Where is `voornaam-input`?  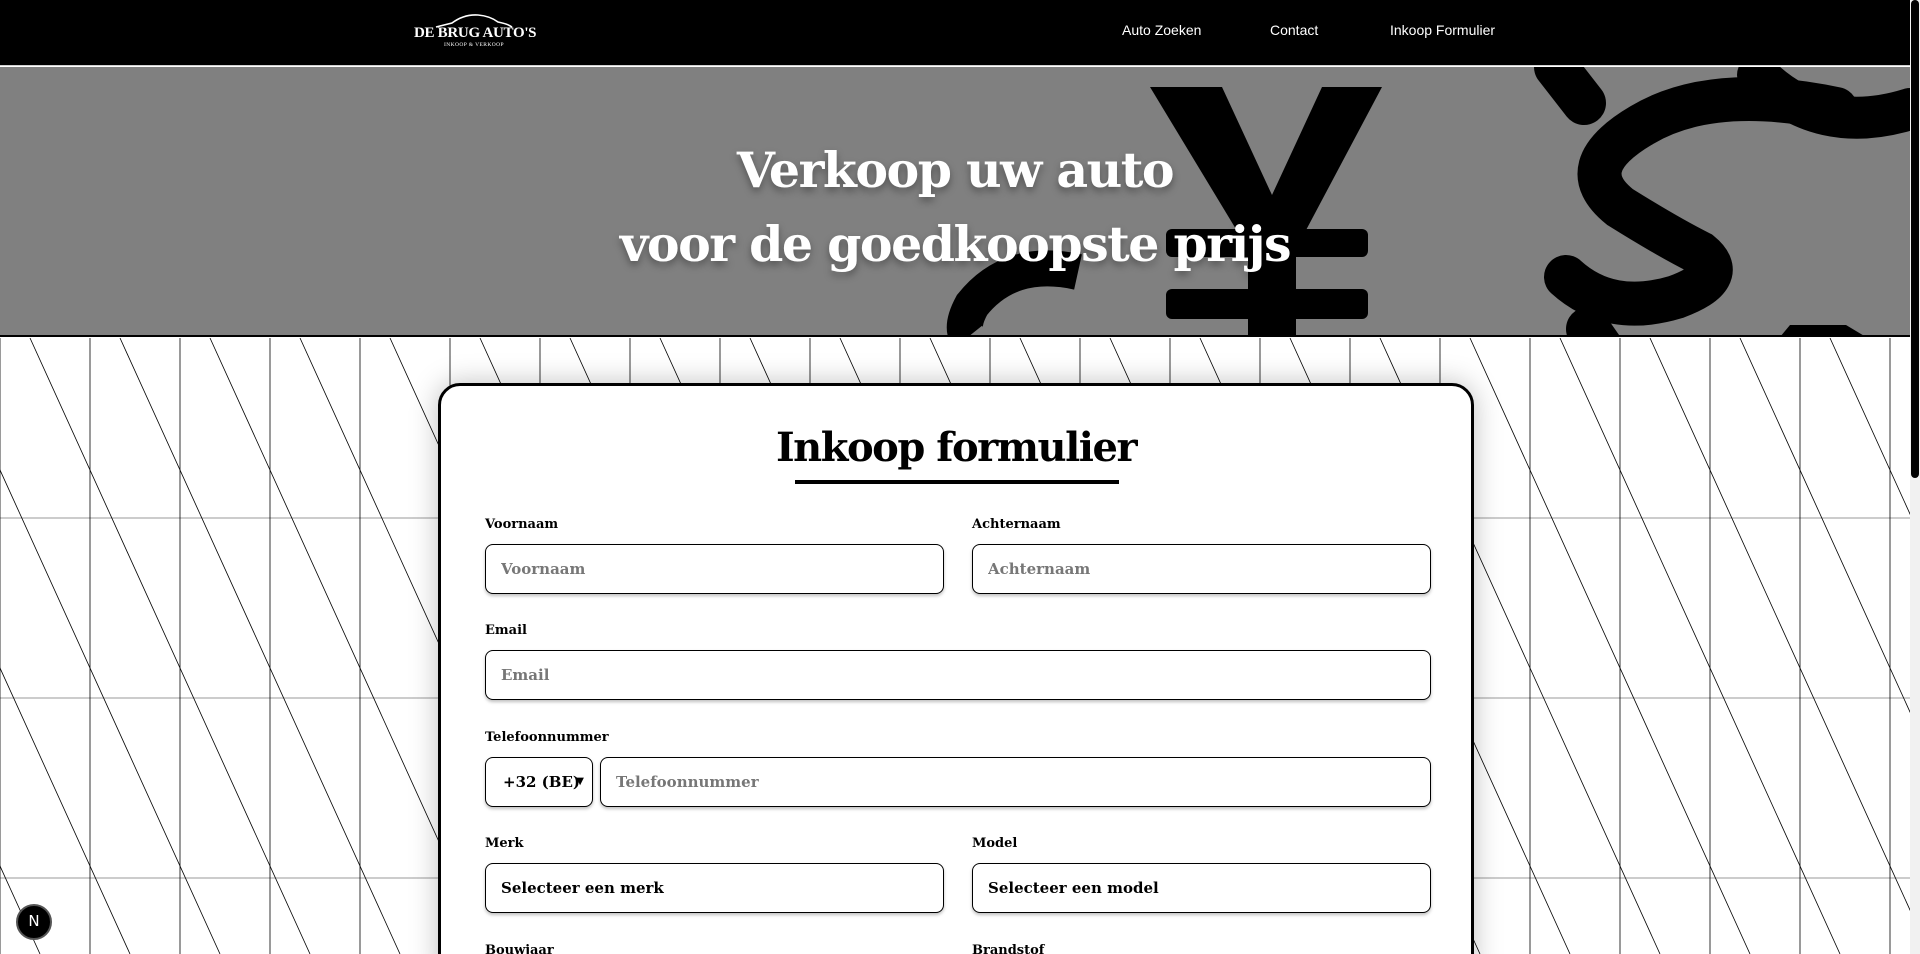
voornaam-input is located at coordinates (714, 569).